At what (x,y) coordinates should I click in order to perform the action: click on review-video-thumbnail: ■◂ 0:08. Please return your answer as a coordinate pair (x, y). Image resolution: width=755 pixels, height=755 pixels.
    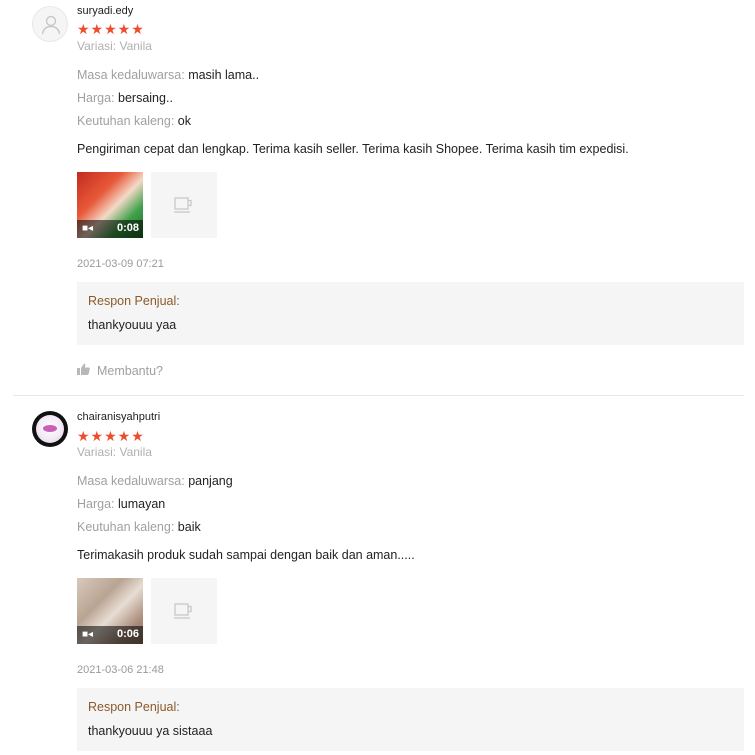
    Looking at the image, I should click on (110, 205).